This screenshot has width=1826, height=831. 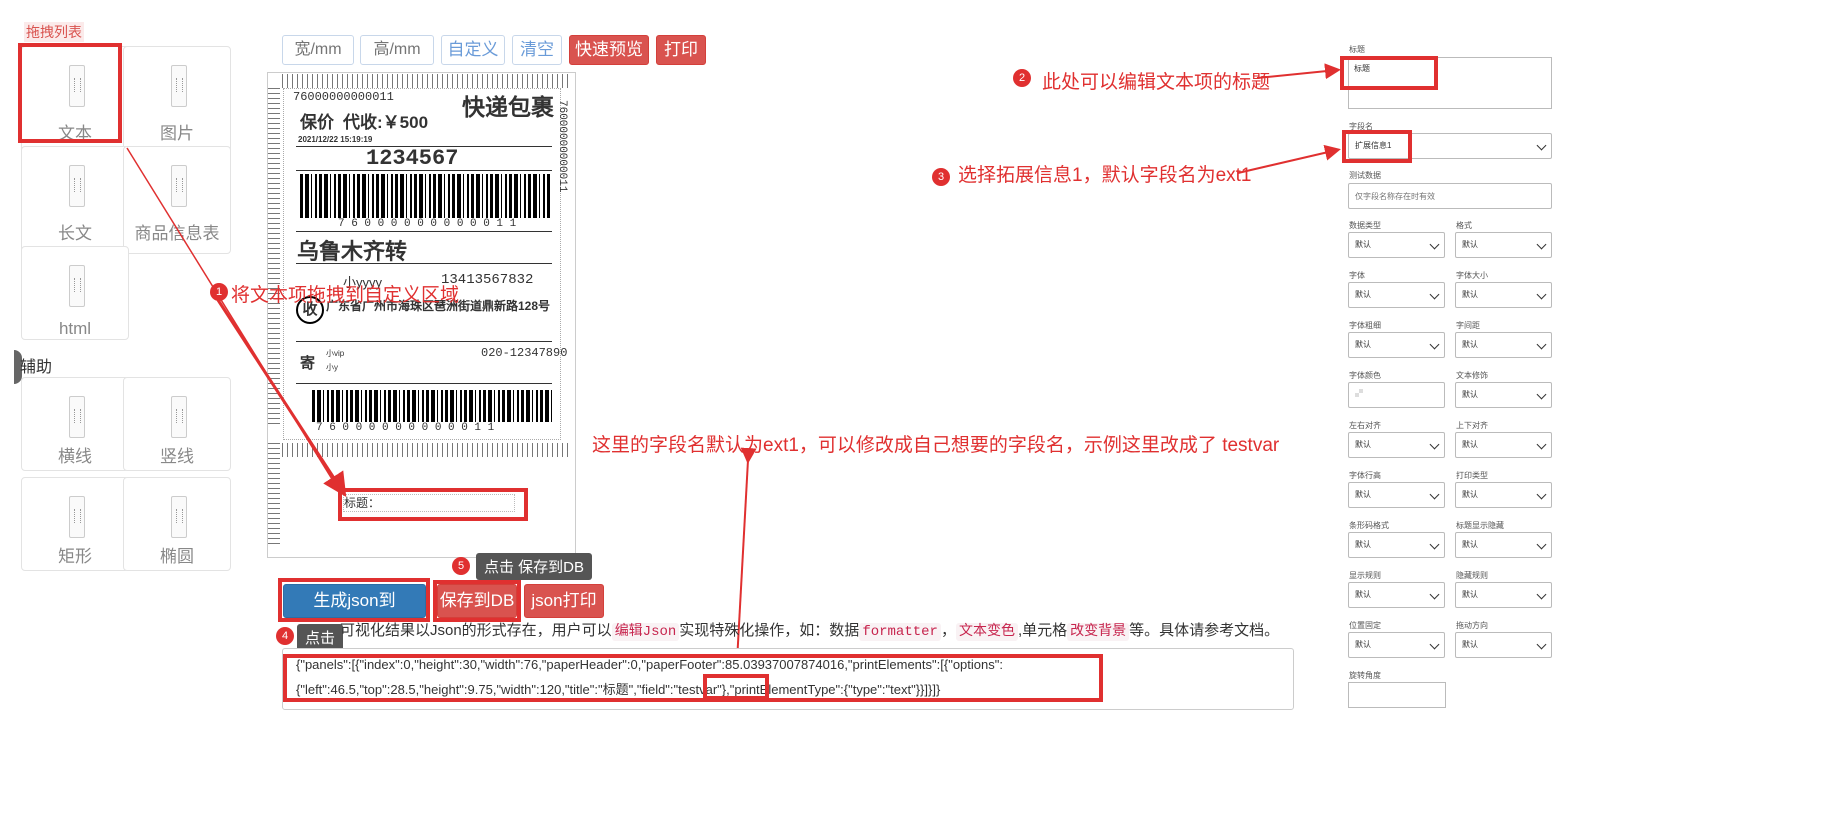 What do you see at coordinates (693, 678) in the screenshot?
I see `highlight-json` at bounding box center [693, 678].